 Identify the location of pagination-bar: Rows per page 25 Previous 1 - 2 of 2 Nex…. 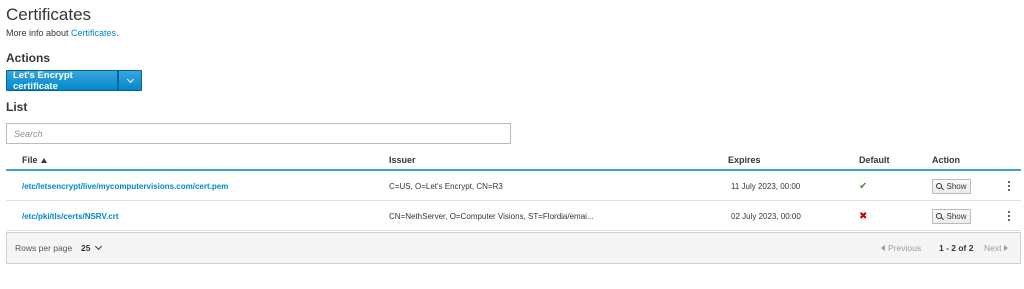
(513, 248).